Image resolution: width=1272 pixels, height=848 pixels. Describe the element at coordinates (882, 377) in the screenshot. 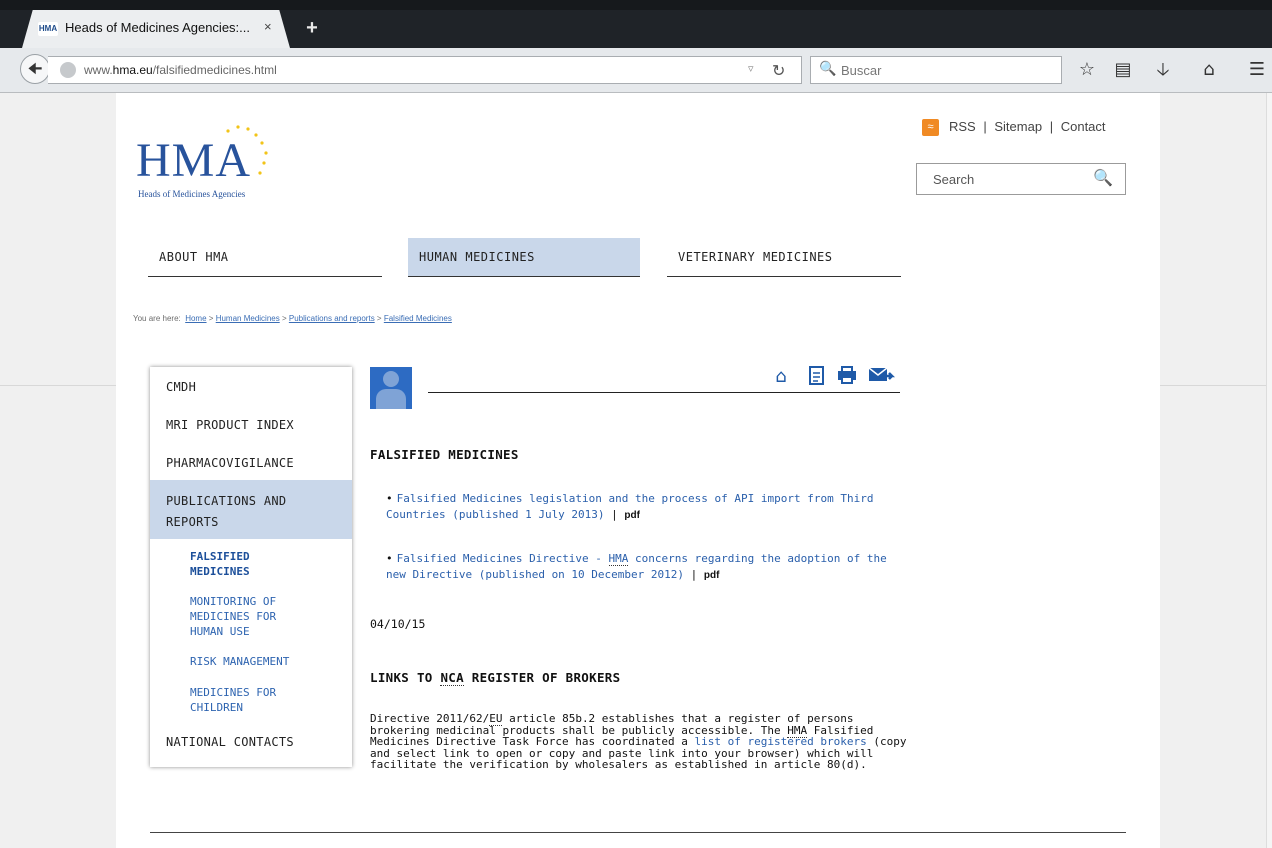

I see `email-icon` at that location.